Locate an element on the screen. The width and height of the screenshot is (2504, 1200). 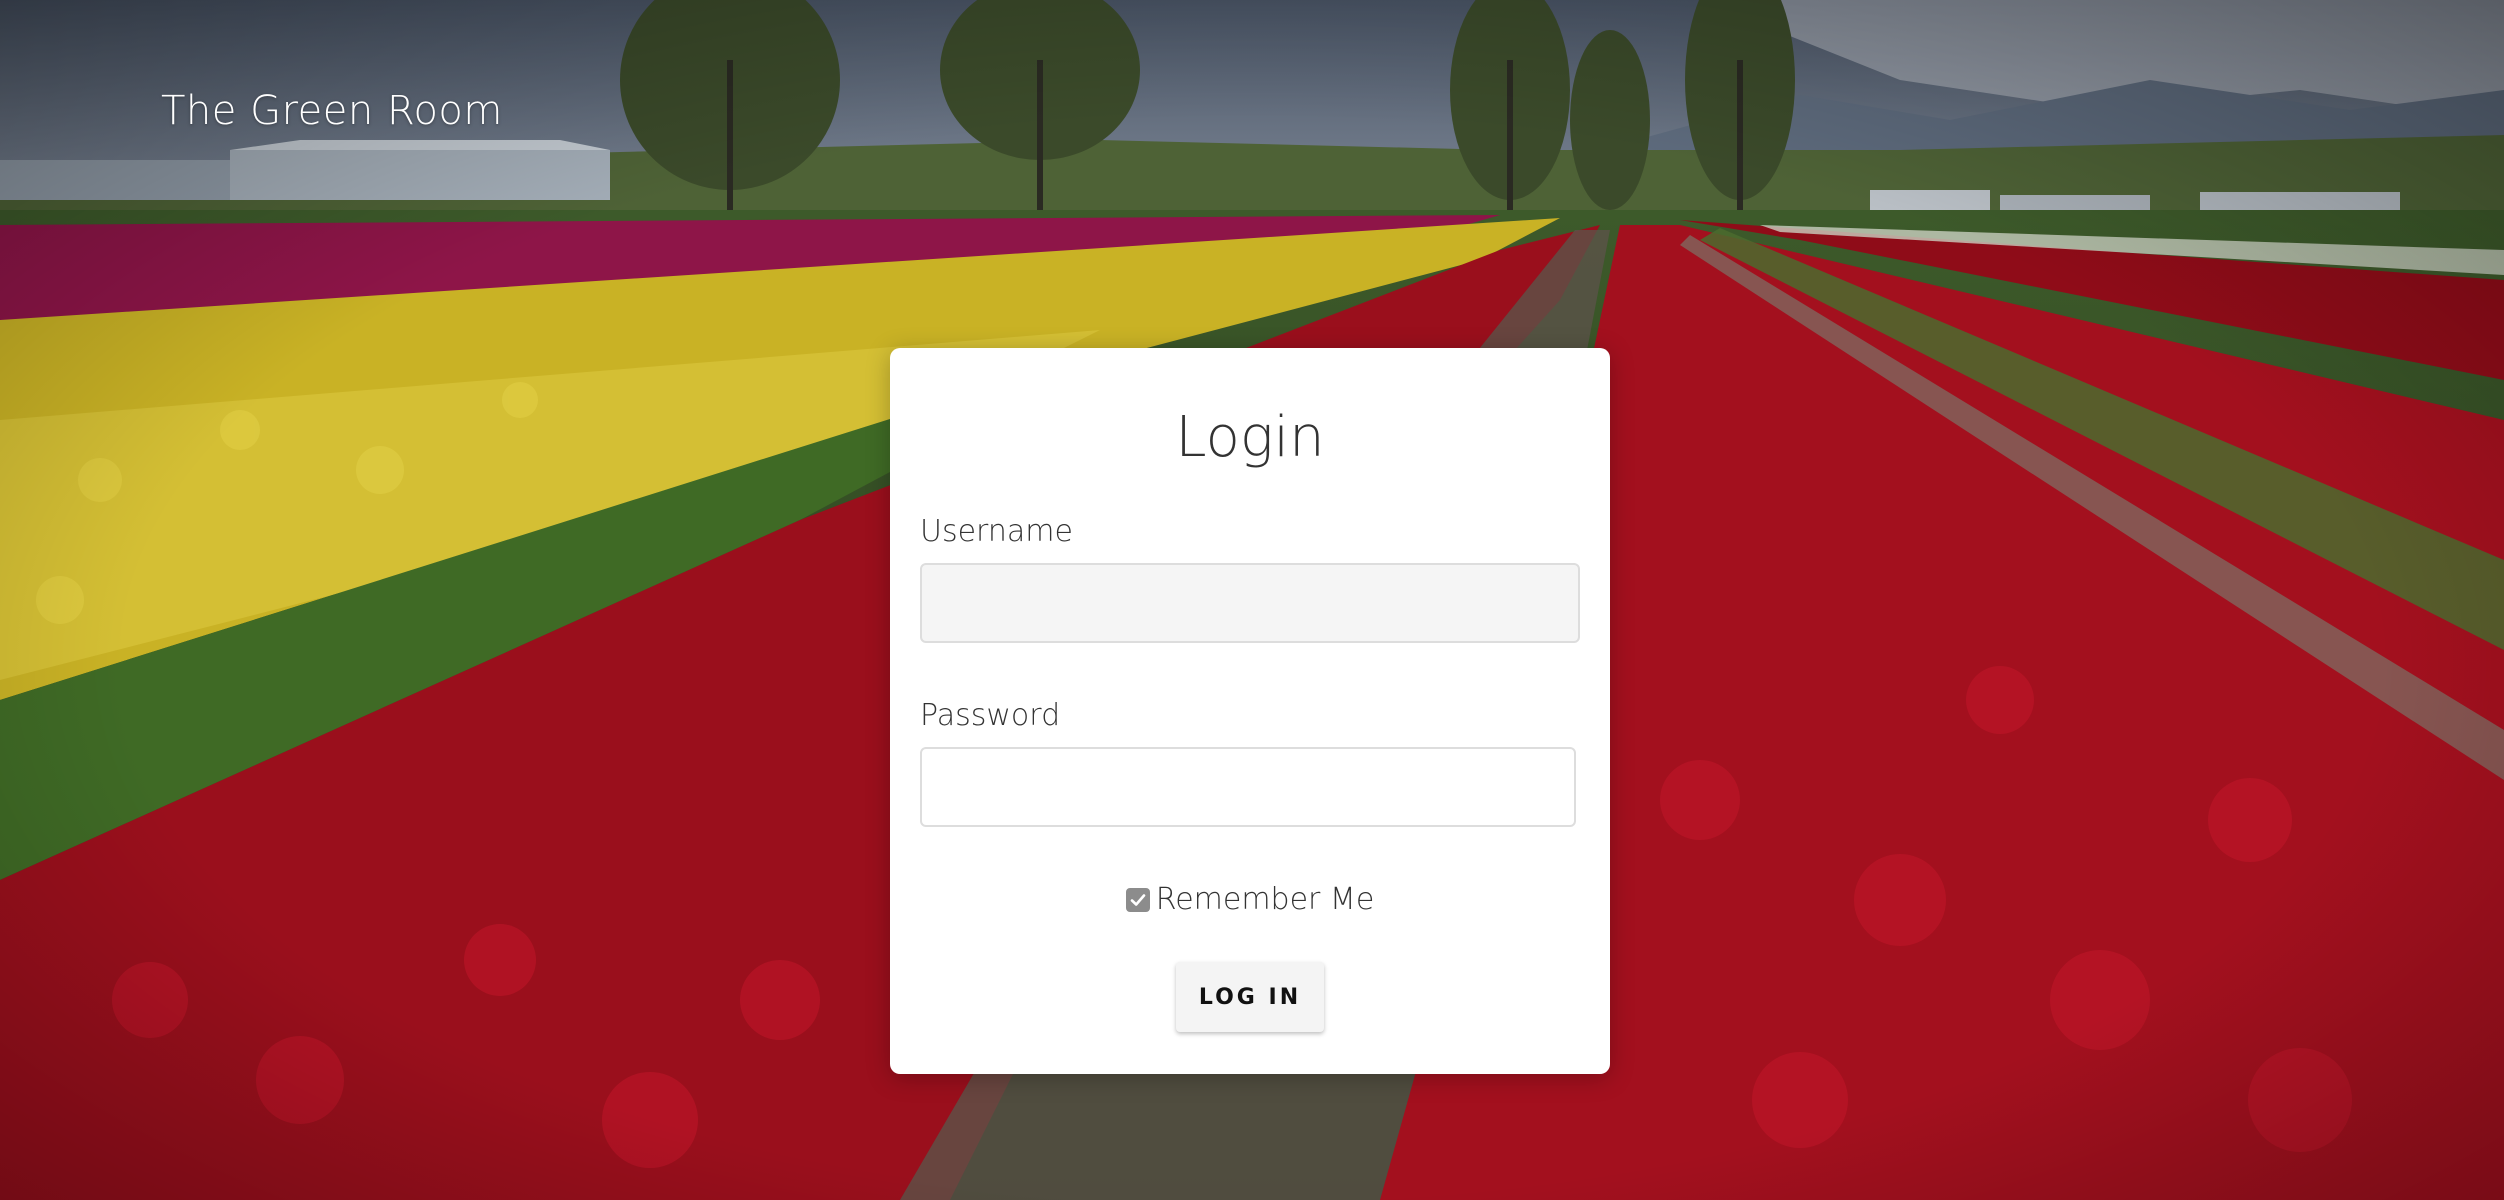
username-label: Username is located at coordinates (996, 531).